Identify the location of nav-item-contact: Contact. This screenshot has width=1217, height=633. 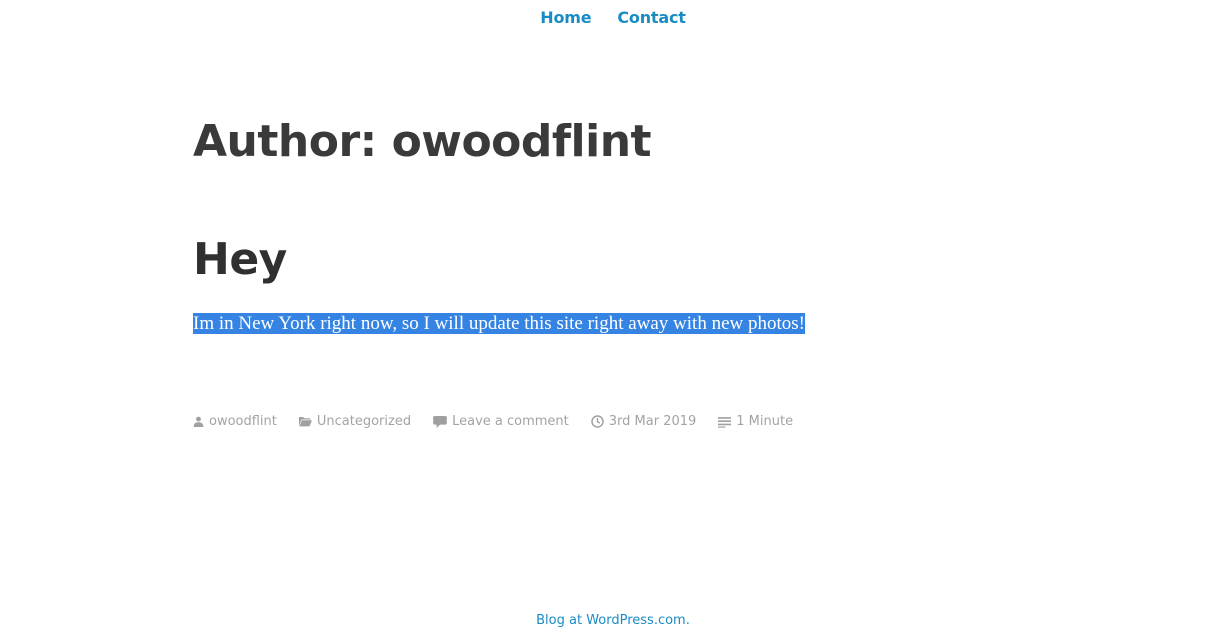
(651, 17).